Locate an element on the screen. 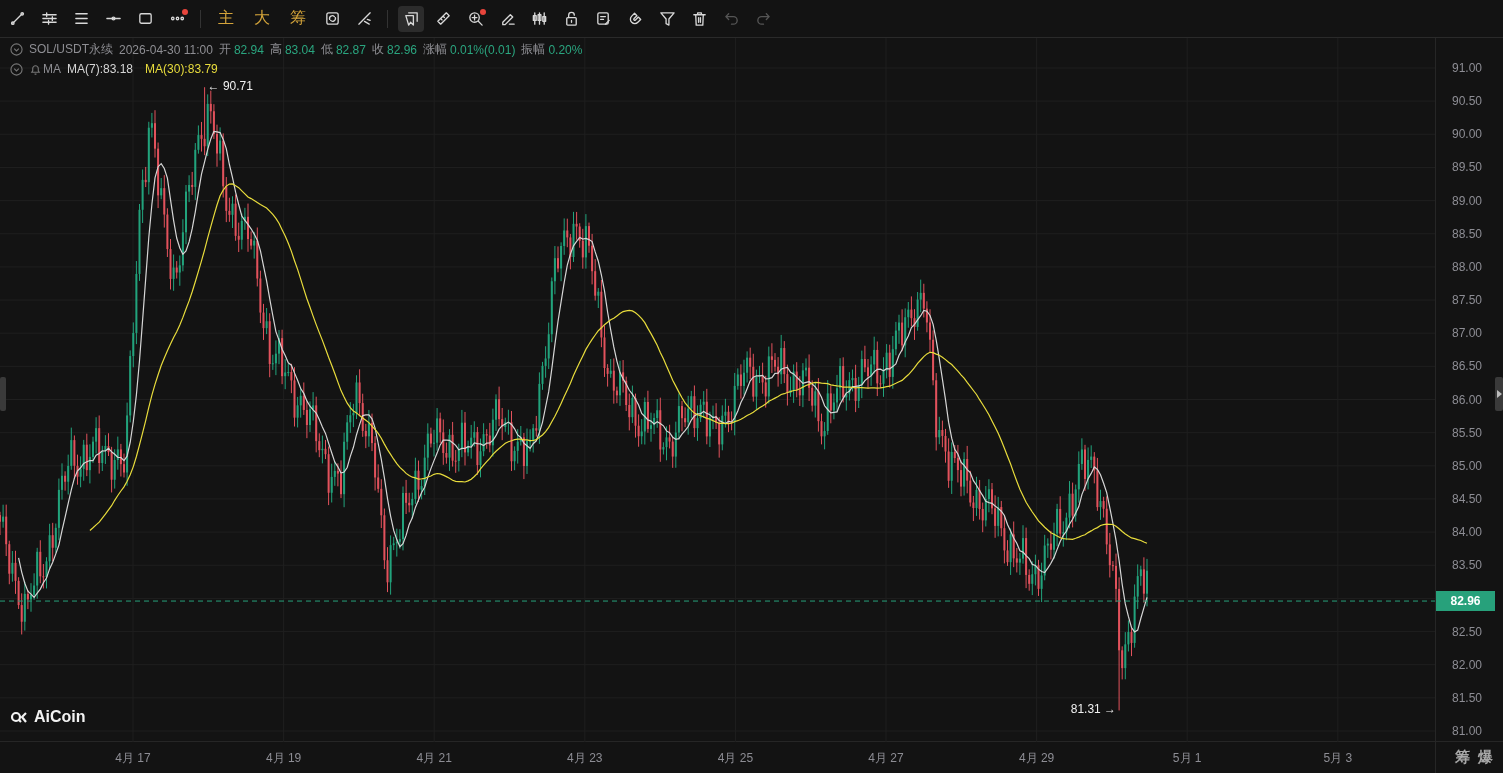 Image resolution: width=1503 pixels, height=773 pixels. date-tick-label: 4月 21 is located at coordinates (434, 758).